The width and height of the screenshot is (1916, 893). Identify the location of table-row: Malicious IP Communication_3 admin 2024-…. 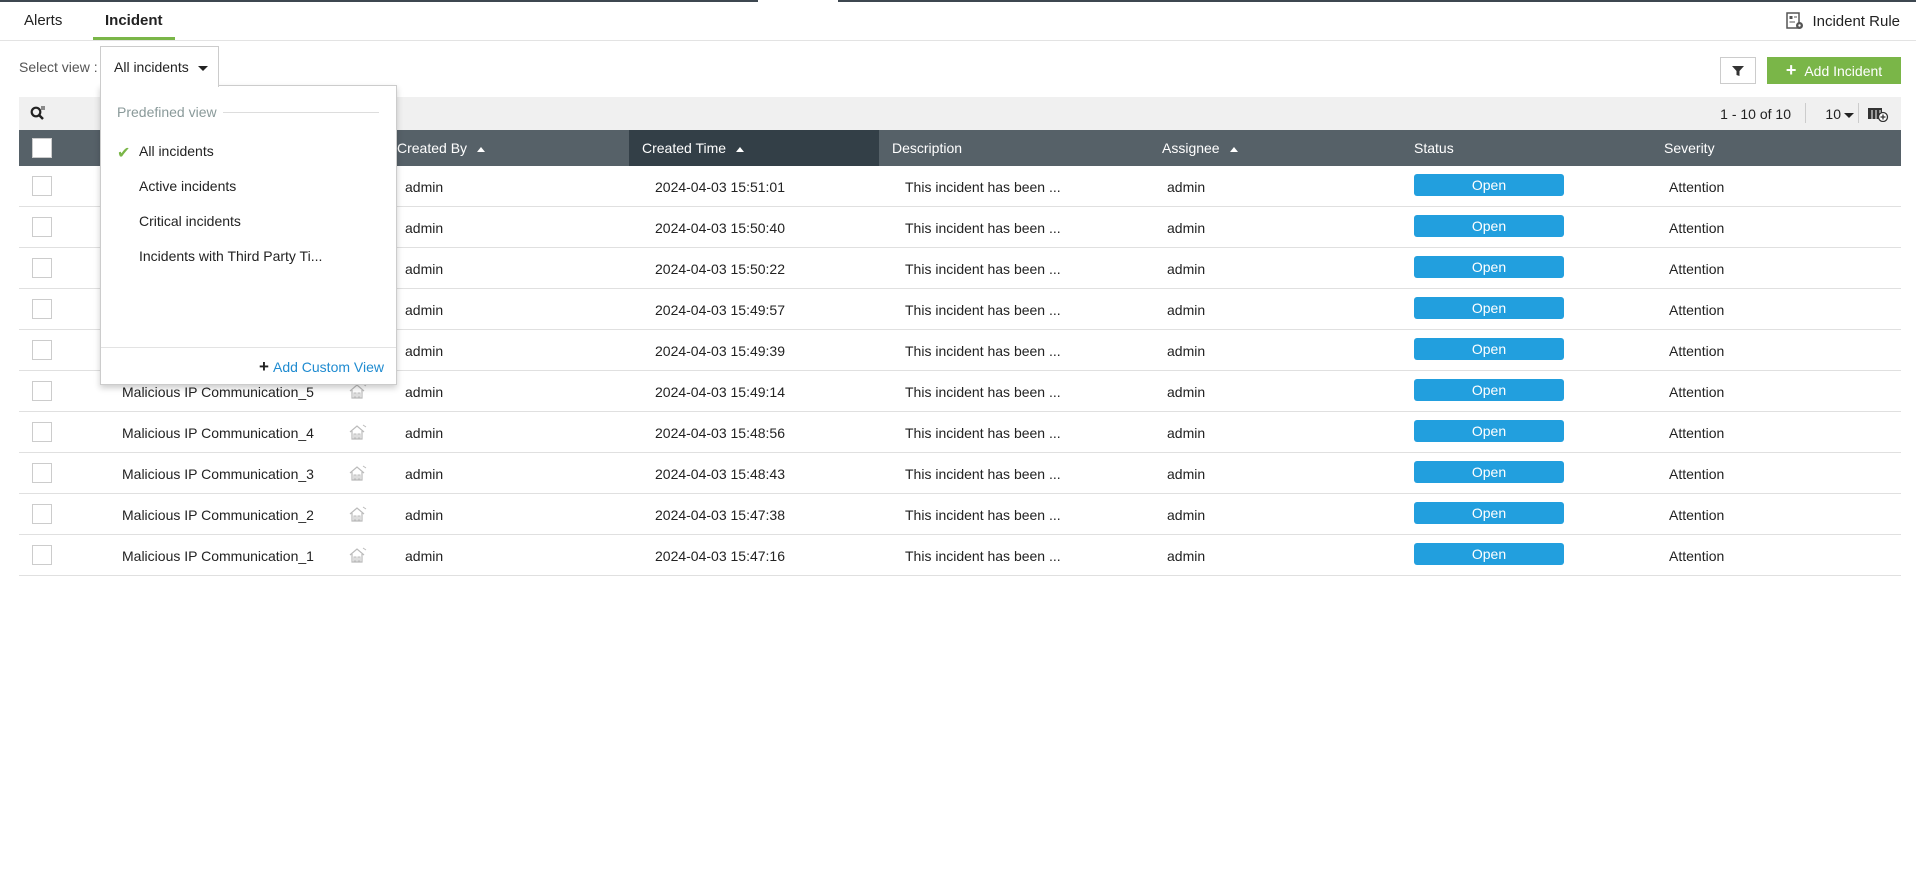
(960, 473).